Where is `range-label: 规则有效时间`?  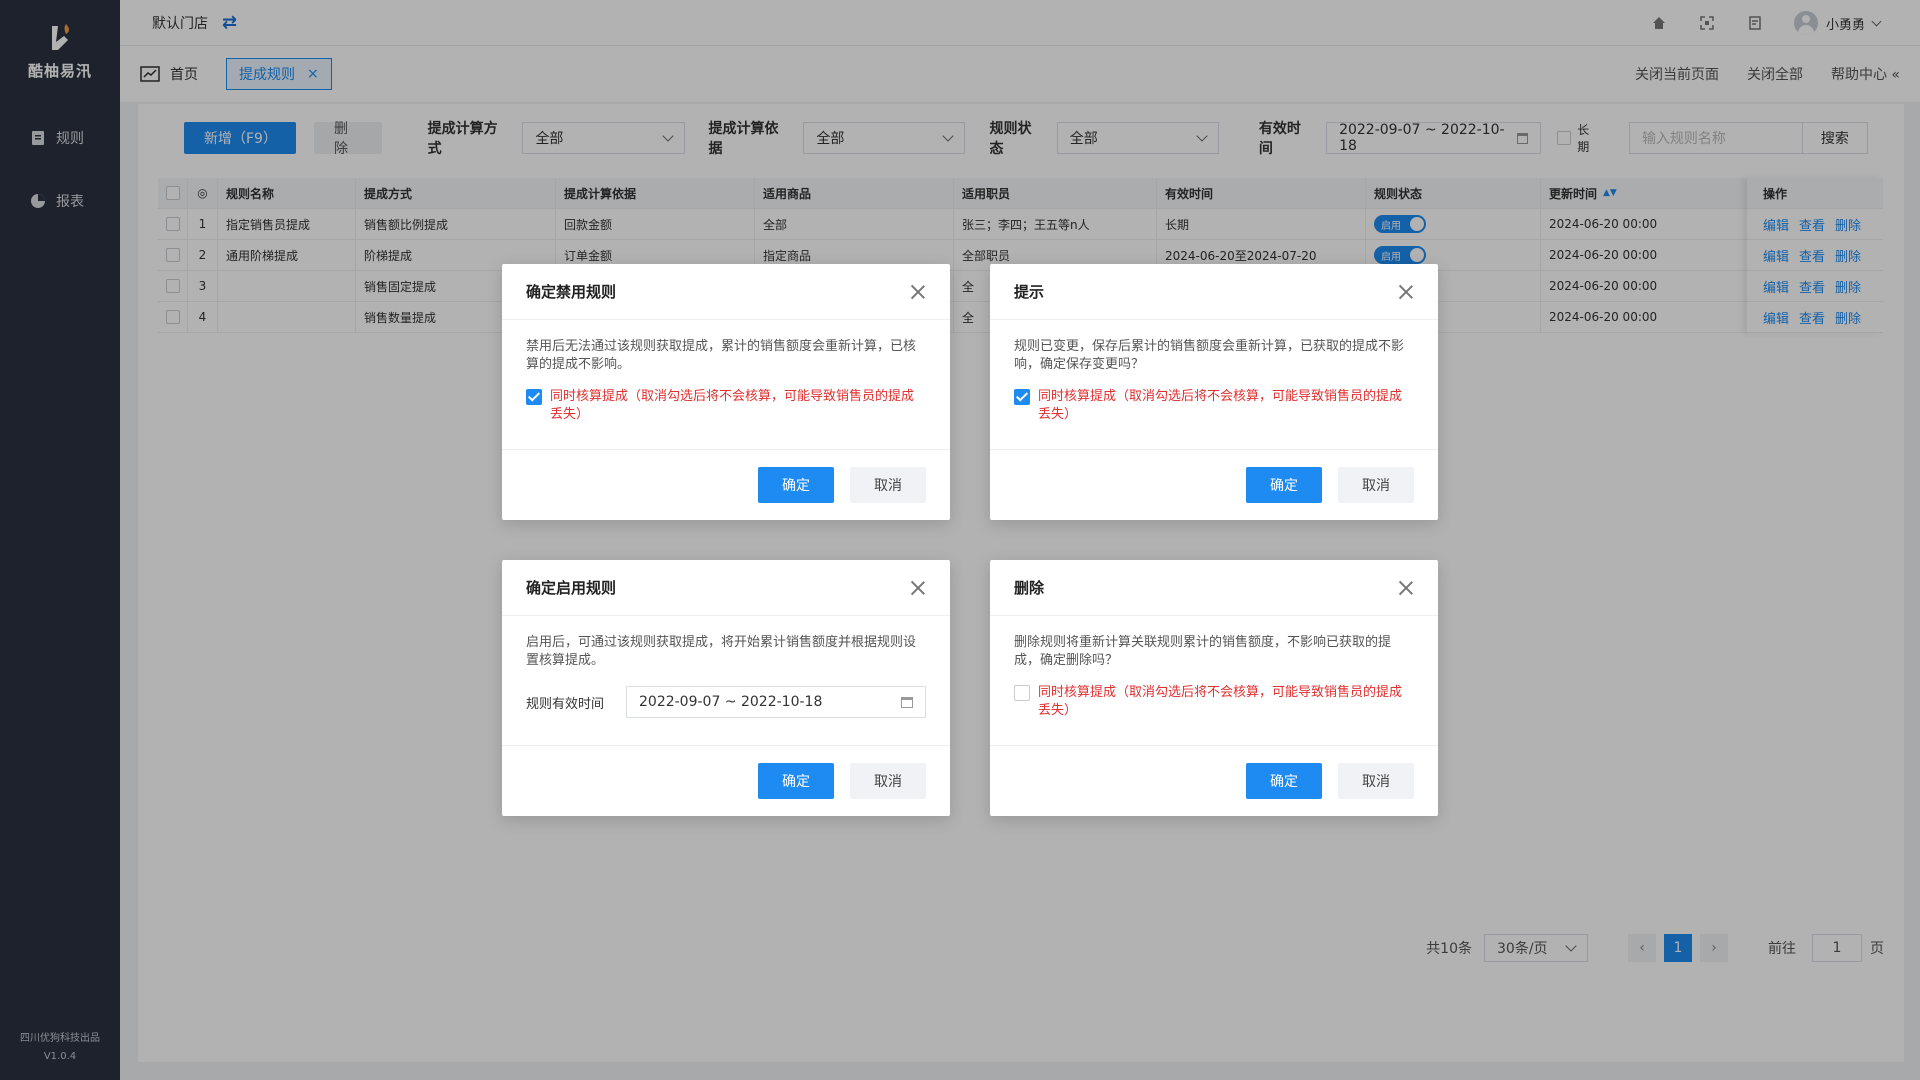 range-label: 规则有效时间 is located at coordinates (565, 704).